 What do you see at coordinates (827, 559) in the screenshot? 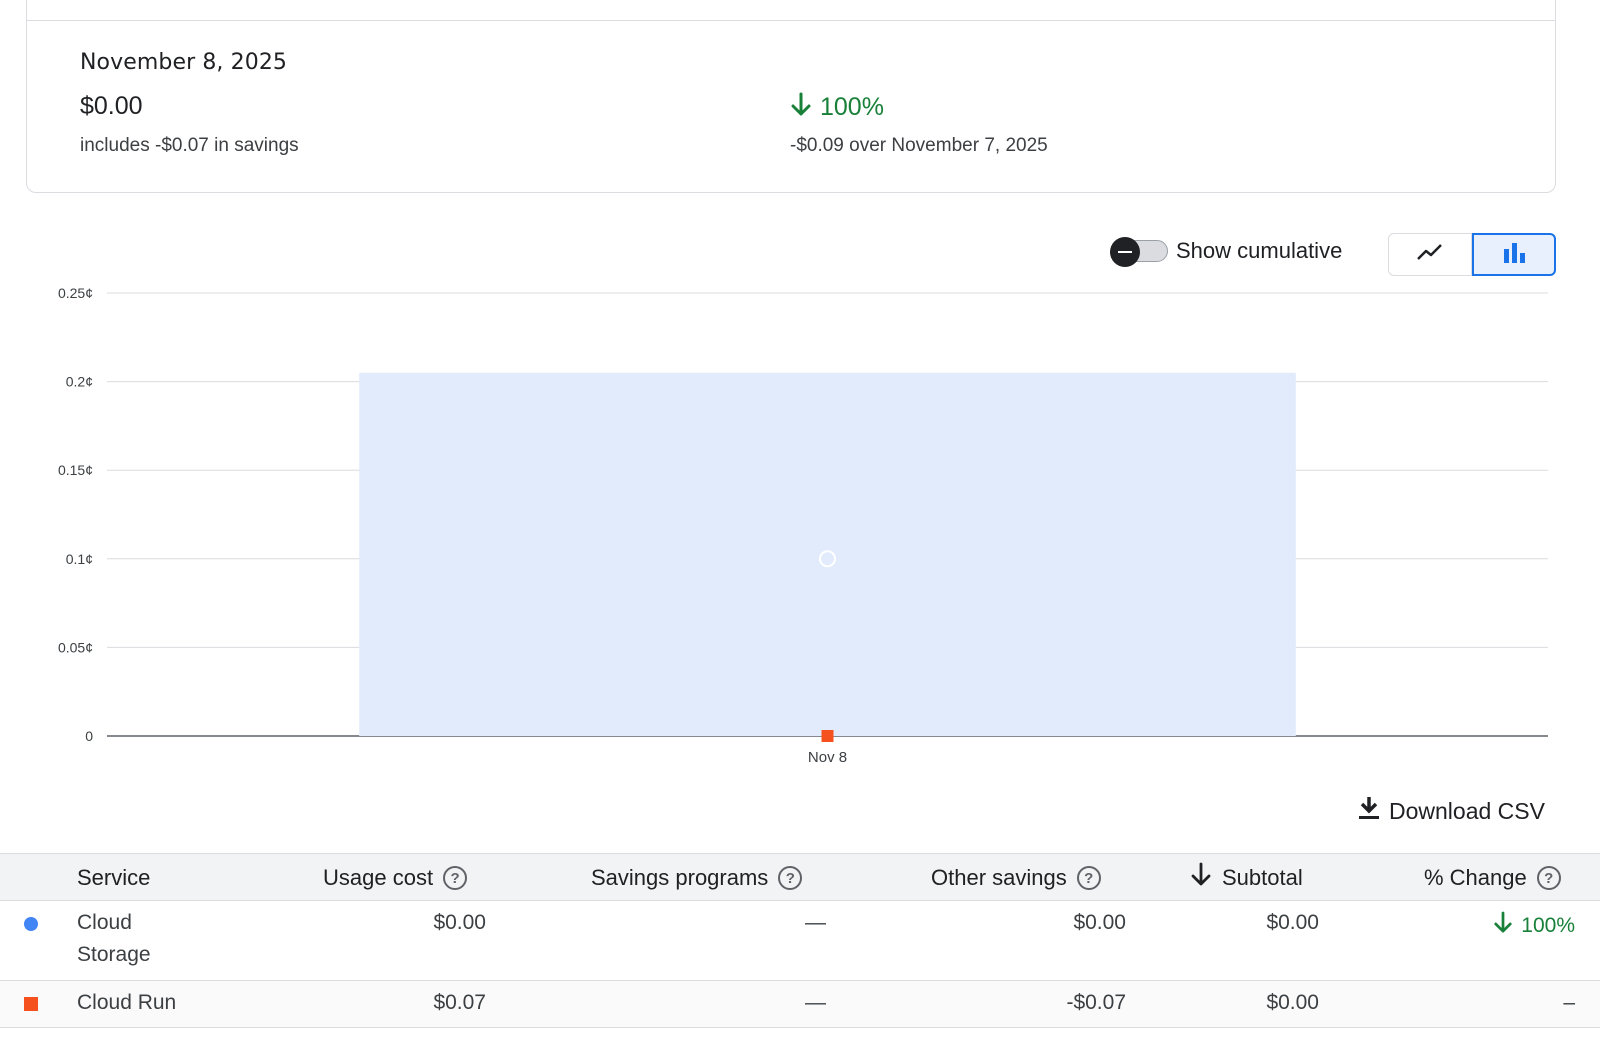
I see `hover-point` at bounding box center [827, 559].